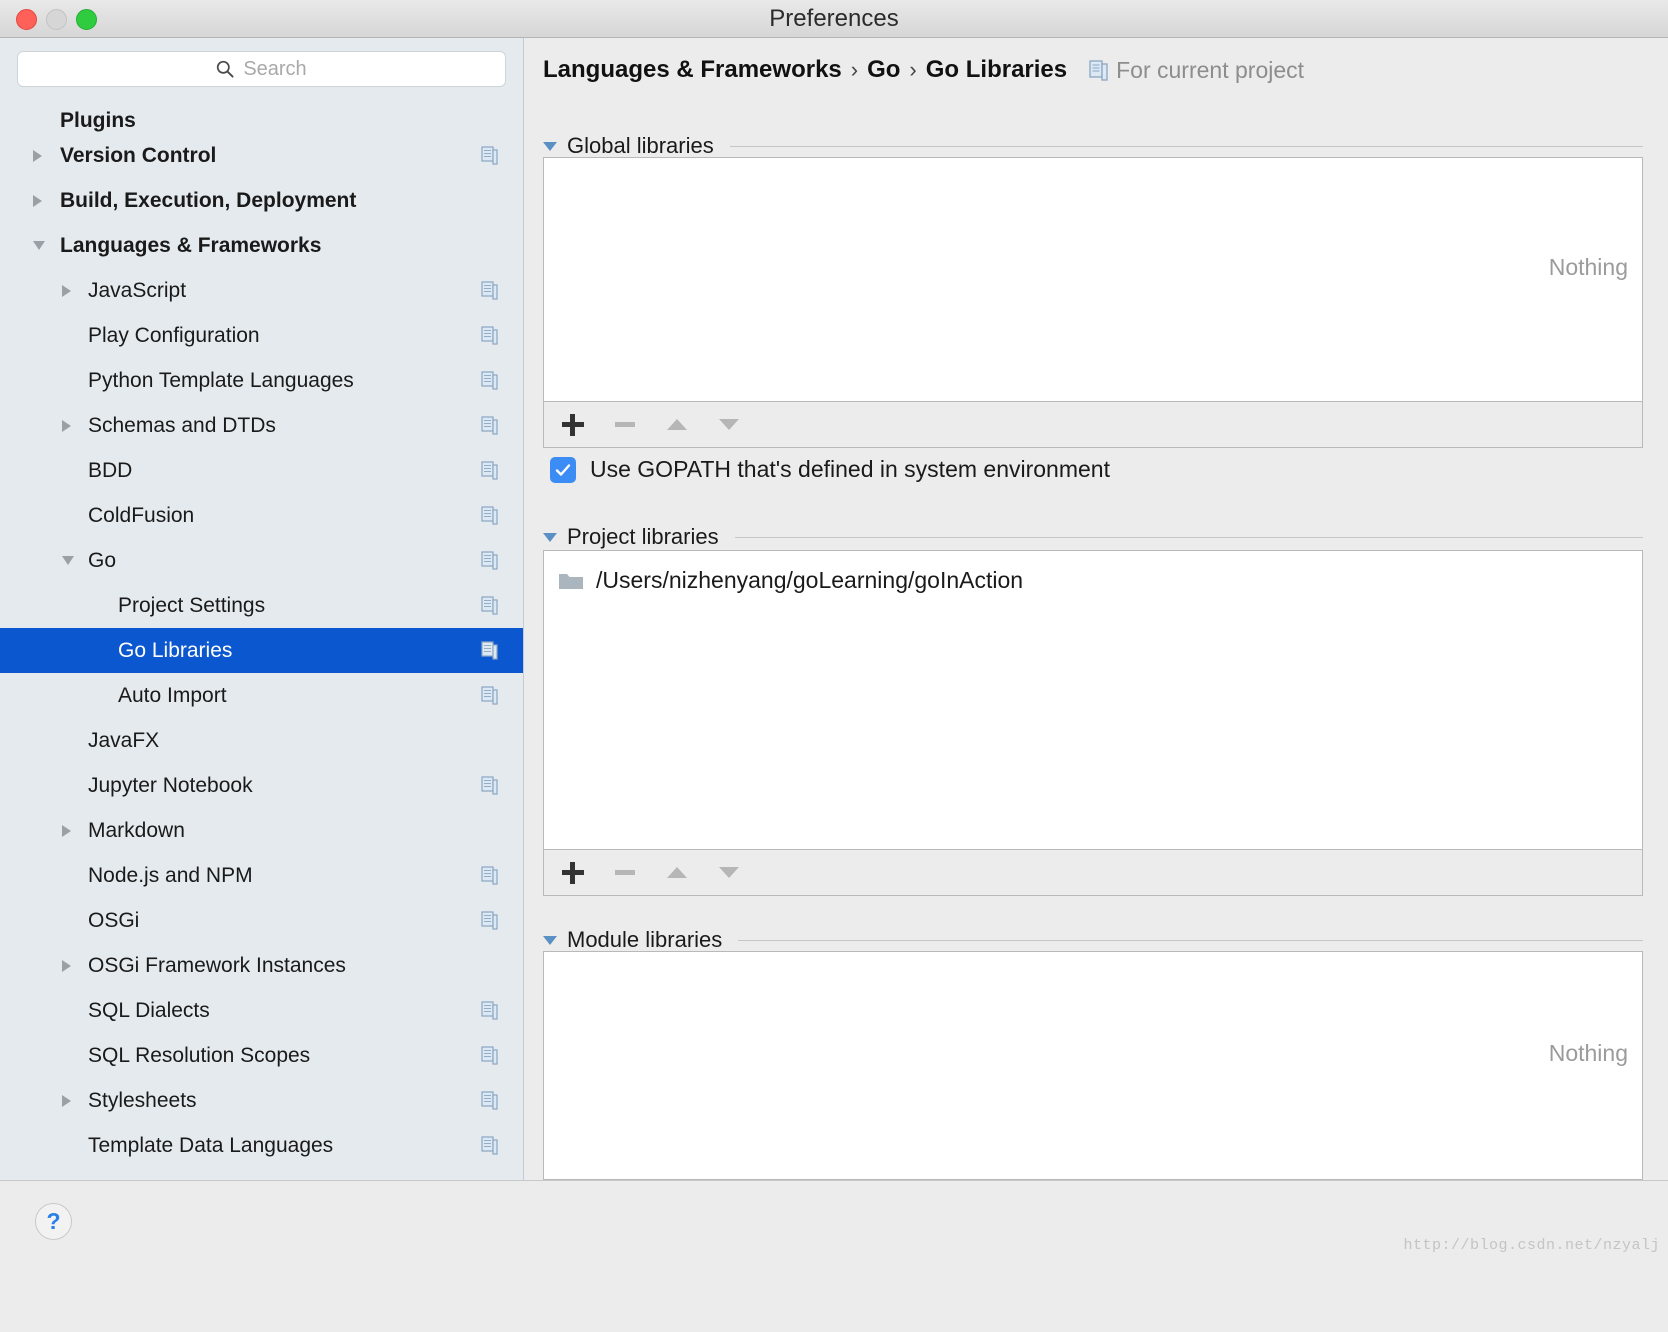 The height and width of the screenshot is (1332, 1668). What do you see at coordinates (677, 424) in the screenshot?
I see `triangle-up-icon` at bounding box center [677, 424].